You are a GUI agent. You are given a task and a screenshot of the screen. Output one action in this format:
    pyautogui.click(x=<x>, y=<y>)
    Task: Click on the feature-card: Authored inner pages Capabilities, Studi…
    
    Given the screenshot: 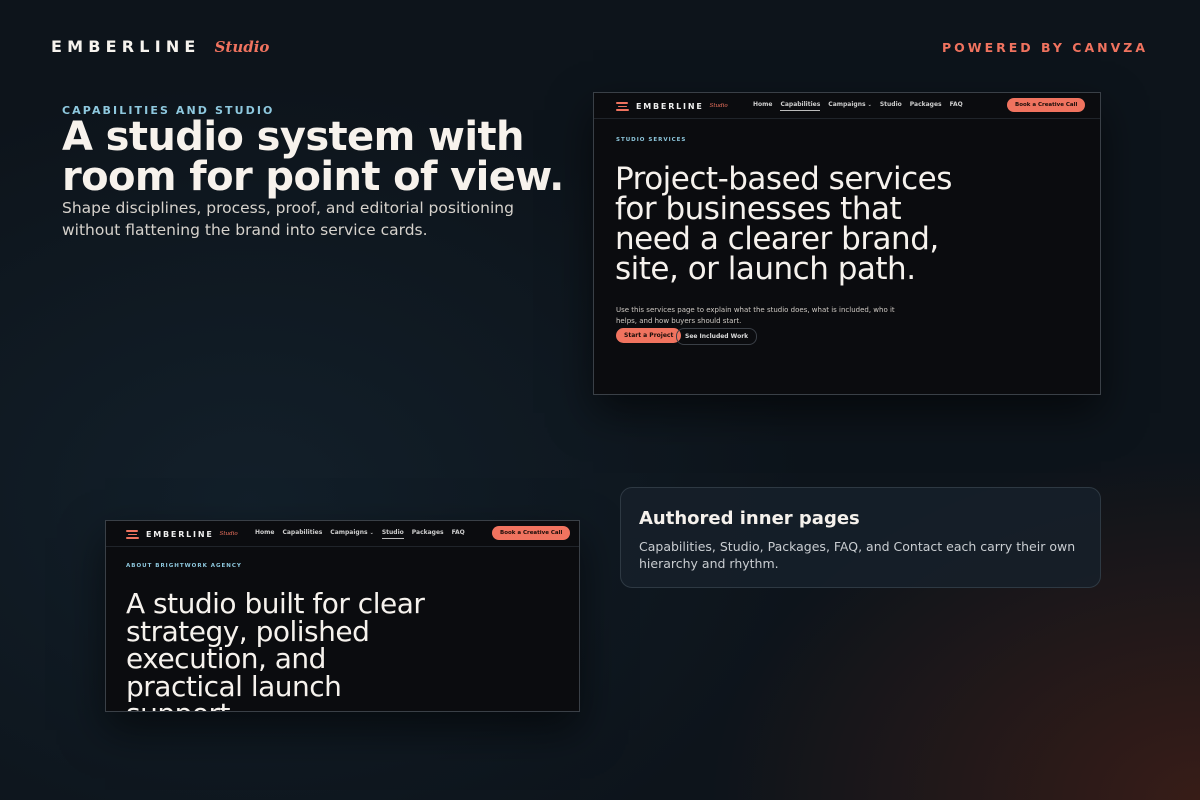 What is the action you would take?
    pyautogui.click(x=860, y=537)
    